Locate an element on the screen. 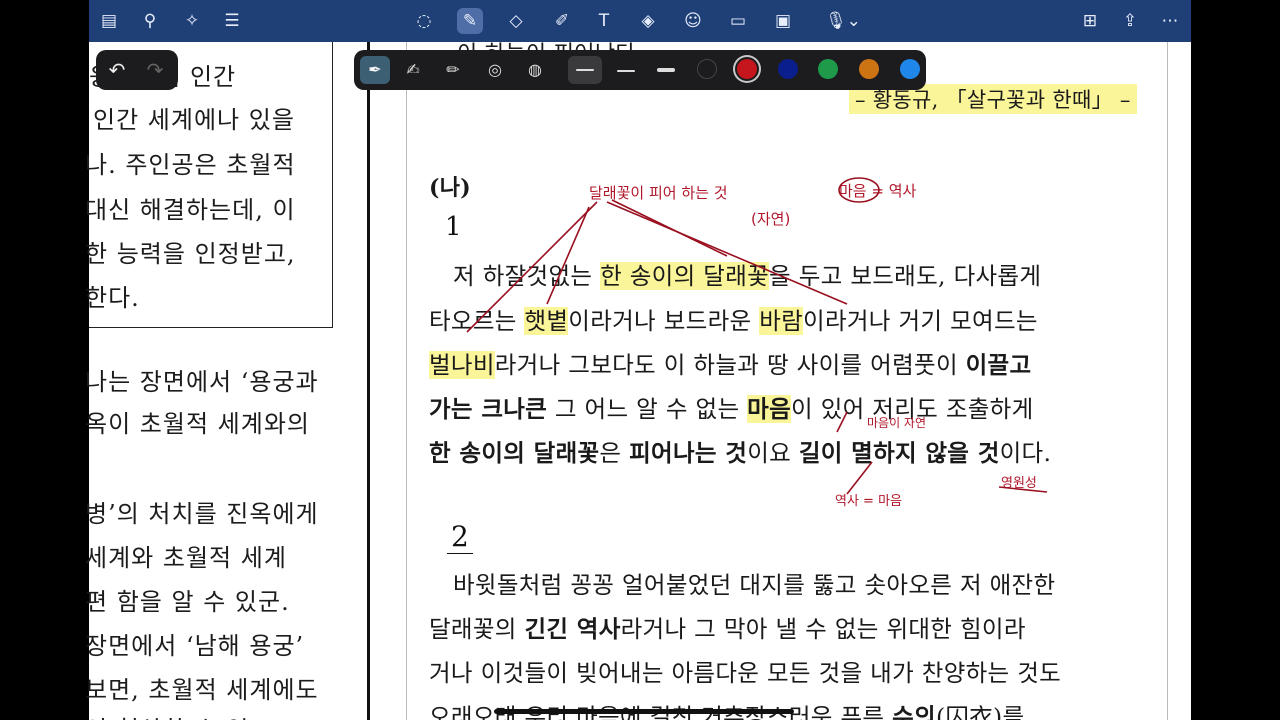  left-line: 나. 주인공은 초월적 is located at coordinates (190, 165).